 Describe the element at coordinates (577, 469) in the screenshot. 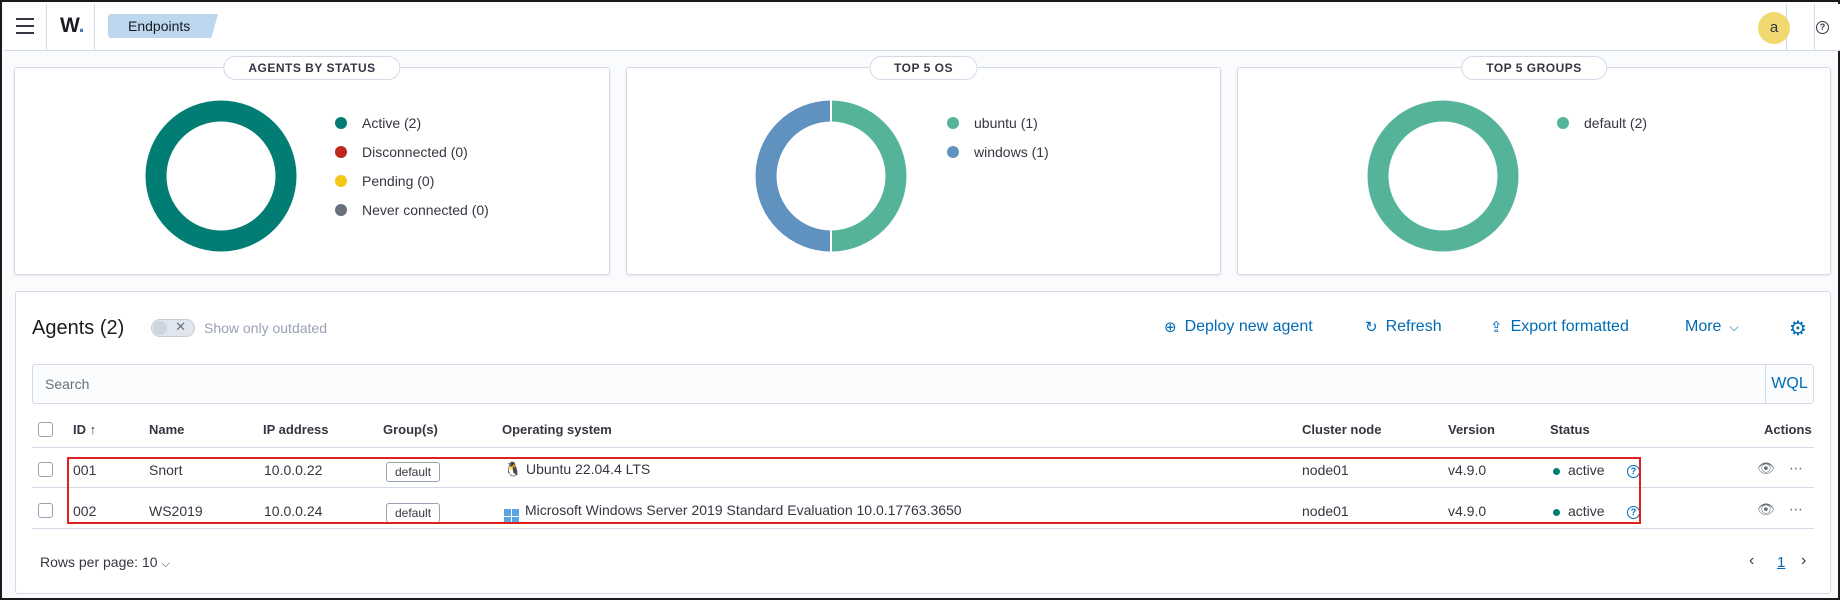

I see `cell-os: 🐧 Ubuntu 22.04.4 LTS` at that location.